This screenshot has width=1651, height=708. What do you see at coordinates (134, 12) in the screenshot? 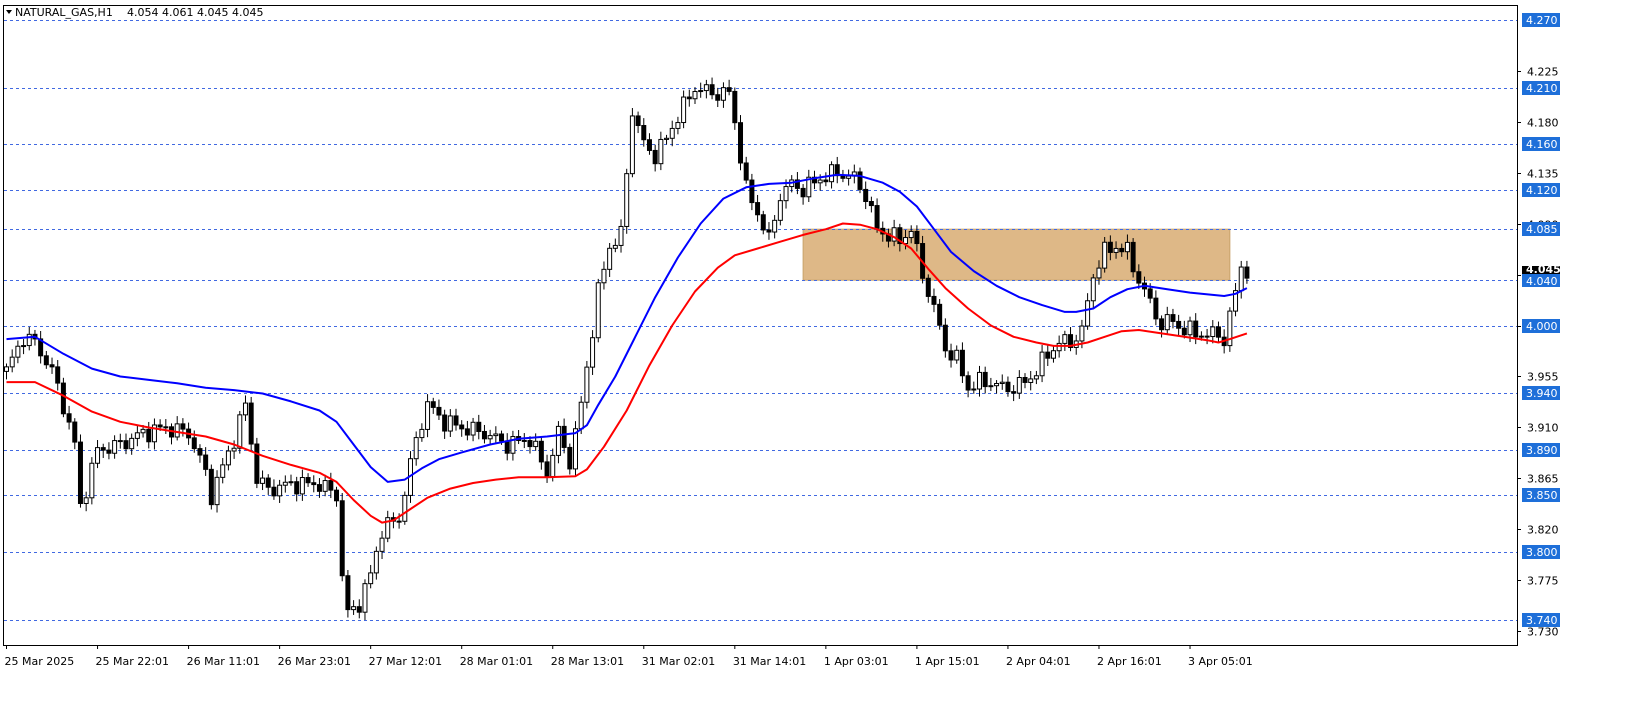
I see `chart-header: NATURAL_GAS,H1 4.054 4.061 4.045 4.045` at bounding box center [134, 12].